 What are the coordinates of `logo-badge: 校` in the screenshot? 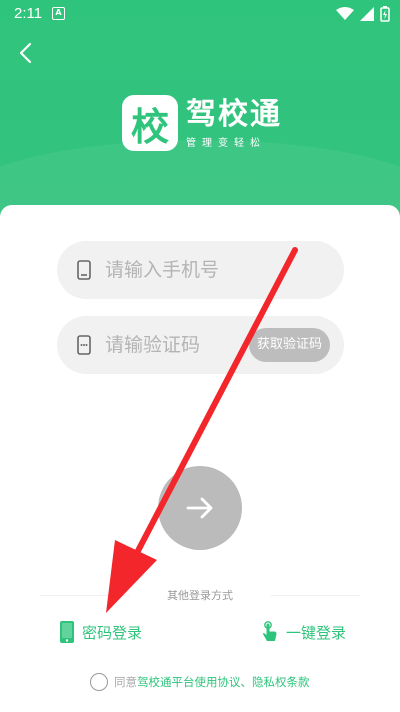 It's located at (150, 123).